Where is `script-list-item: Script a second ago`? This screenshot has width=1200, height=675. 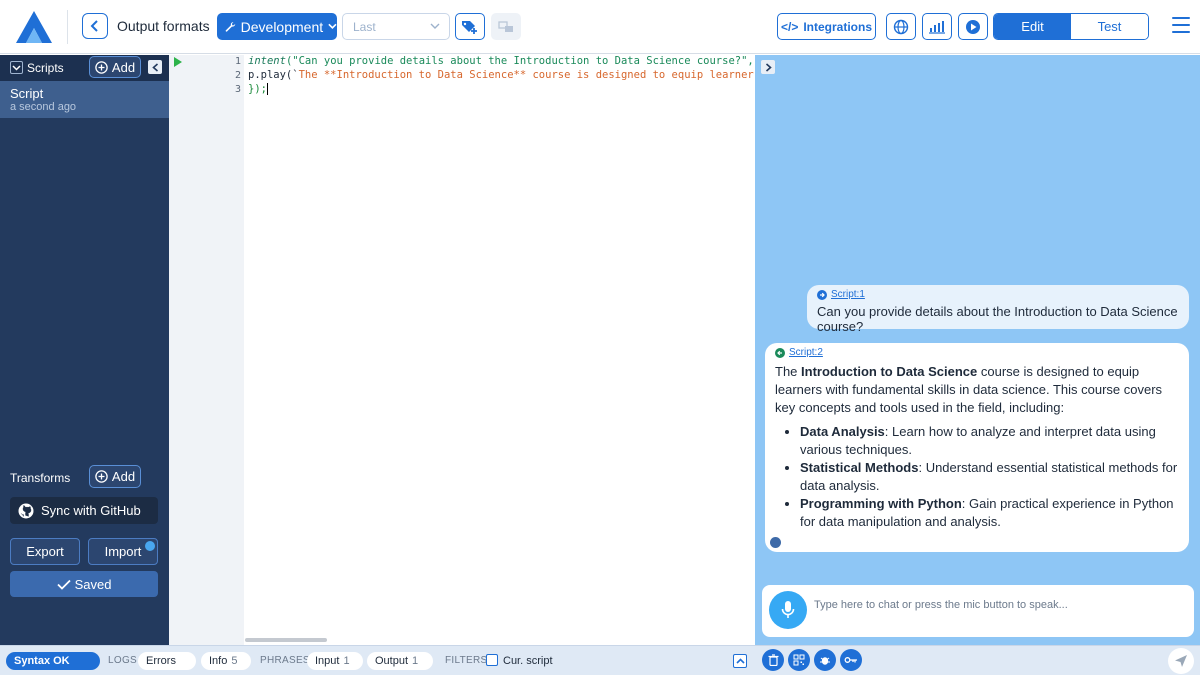 script-list-item: Script a second ago is located at coordinates (84, 99).